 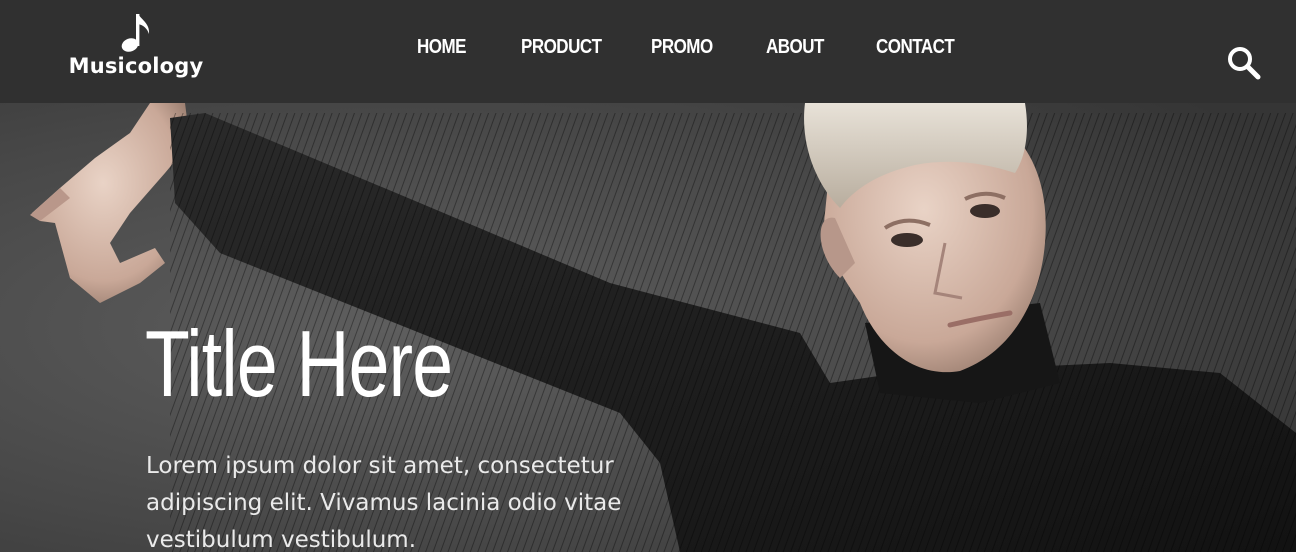 I want to click on search-icon, so click(x=1244, y=63).